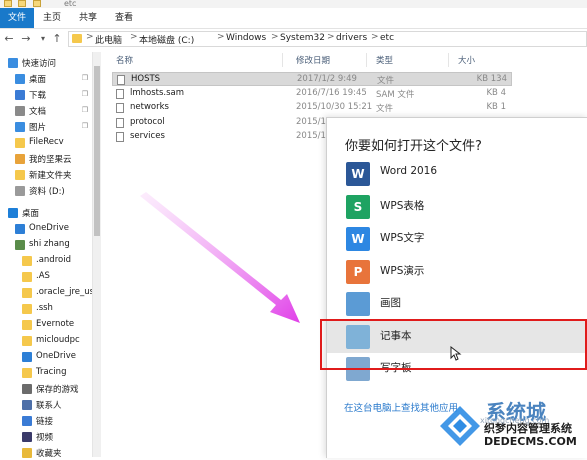 The height and width of the screenshot is (460, 587). Describe the element at coordinates (457, 174) in the screenshot. I see `app-option: W Word 2016` at that location.